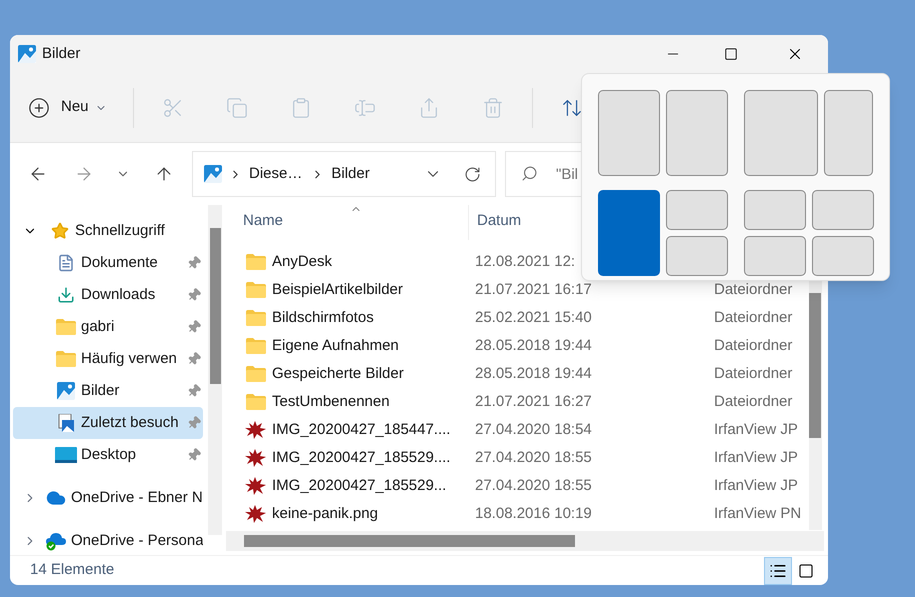 Image resolution: width=915 pixels, height=597 pixels. Describe the element at coordinates (338, 374) in the screenshot. I see `file-name: Gespeicherte Bilder` at that location.